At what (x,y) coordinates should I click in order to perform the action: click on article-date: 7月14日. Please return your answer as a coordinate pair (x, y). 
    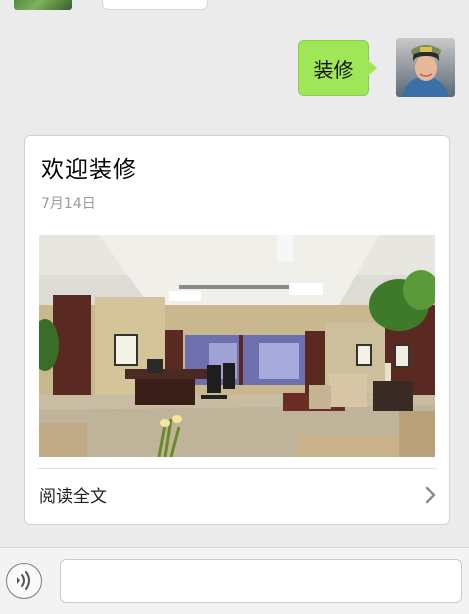
    Looking at the image, I should click on (68, 204).